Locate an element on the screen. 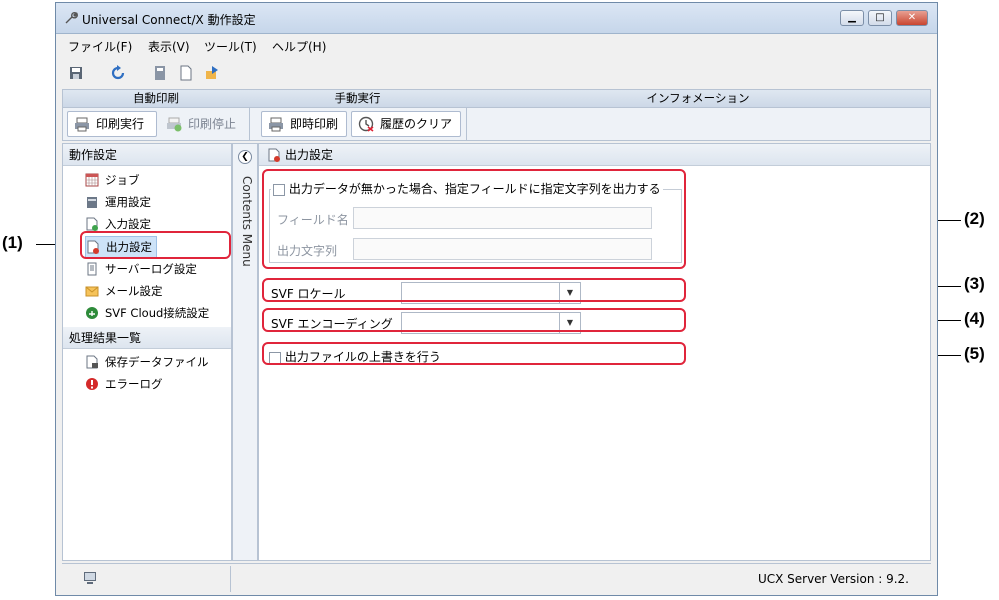 This screenshot has width=999, height=600. print-stop-button: 印刷停止 is located at coordinates (202, 124).